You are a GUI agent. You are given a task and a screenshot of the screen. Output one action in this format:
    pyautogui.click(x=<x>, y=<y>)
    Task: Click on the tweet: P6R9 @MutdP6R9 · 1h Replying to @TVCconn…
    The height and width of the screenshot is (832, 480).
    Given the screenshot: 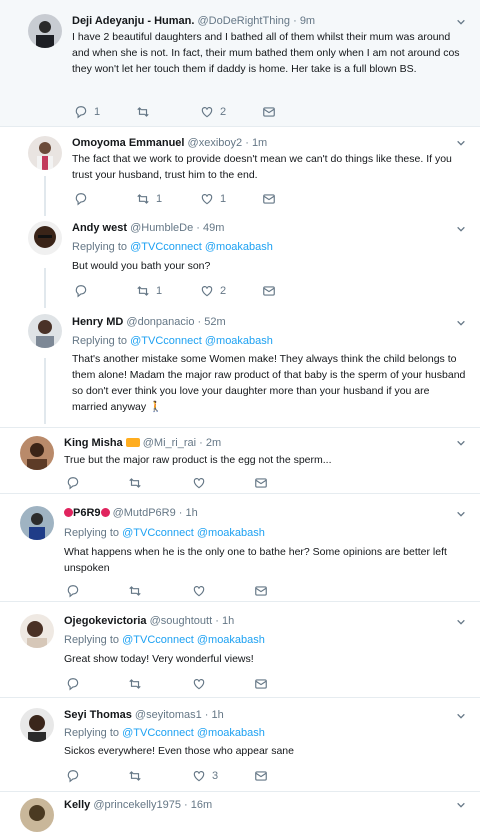 What is the action you would take?
    pyautogui.click(x=240, y=548)
    